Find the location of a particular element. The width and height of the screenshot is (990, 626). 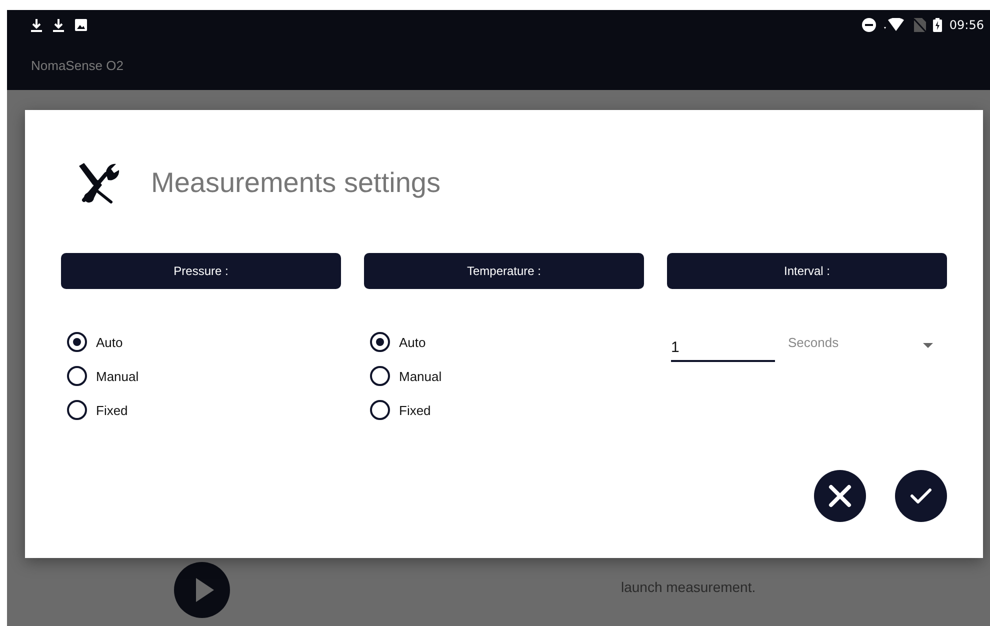

tools-icon is located at coordinates (99, 183).